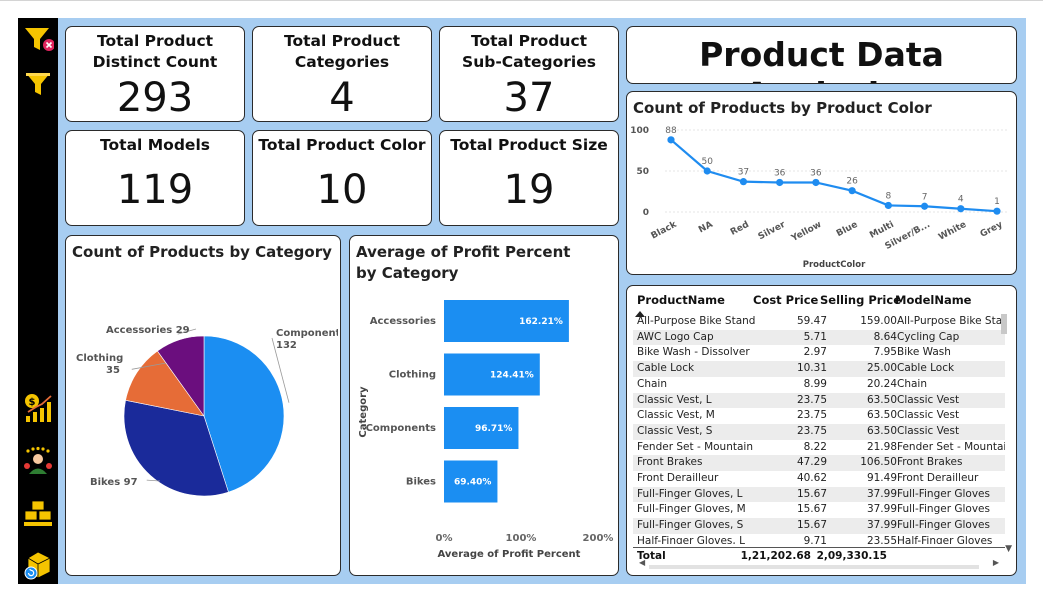  I want to click on table-row: AWC Logo Cap 5.71 8.64 Cycling Cap, so click(819, 337).